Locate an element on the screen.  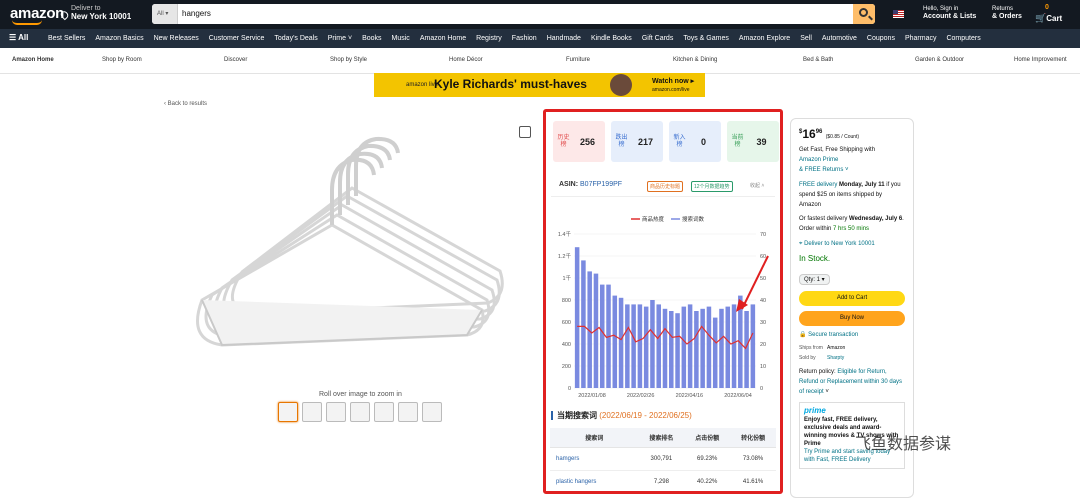
all-menu-button: ☰ All is located at coordinates (18, 37).